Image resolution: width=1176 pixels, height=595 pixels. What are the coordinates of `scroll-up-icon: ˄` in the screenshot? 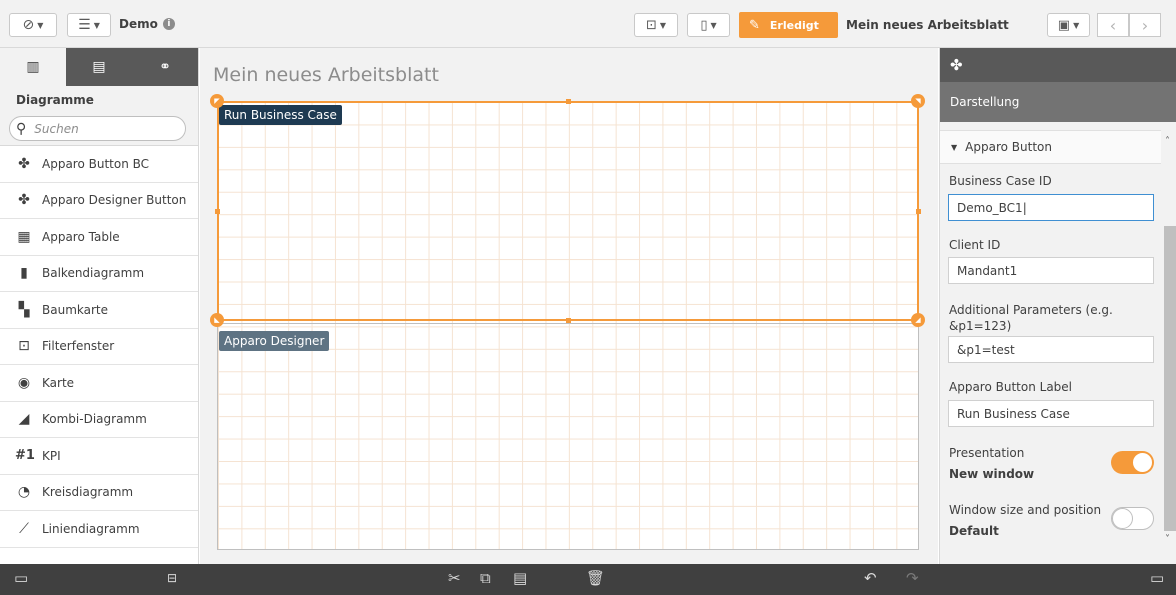 It's located at (1167, 141).